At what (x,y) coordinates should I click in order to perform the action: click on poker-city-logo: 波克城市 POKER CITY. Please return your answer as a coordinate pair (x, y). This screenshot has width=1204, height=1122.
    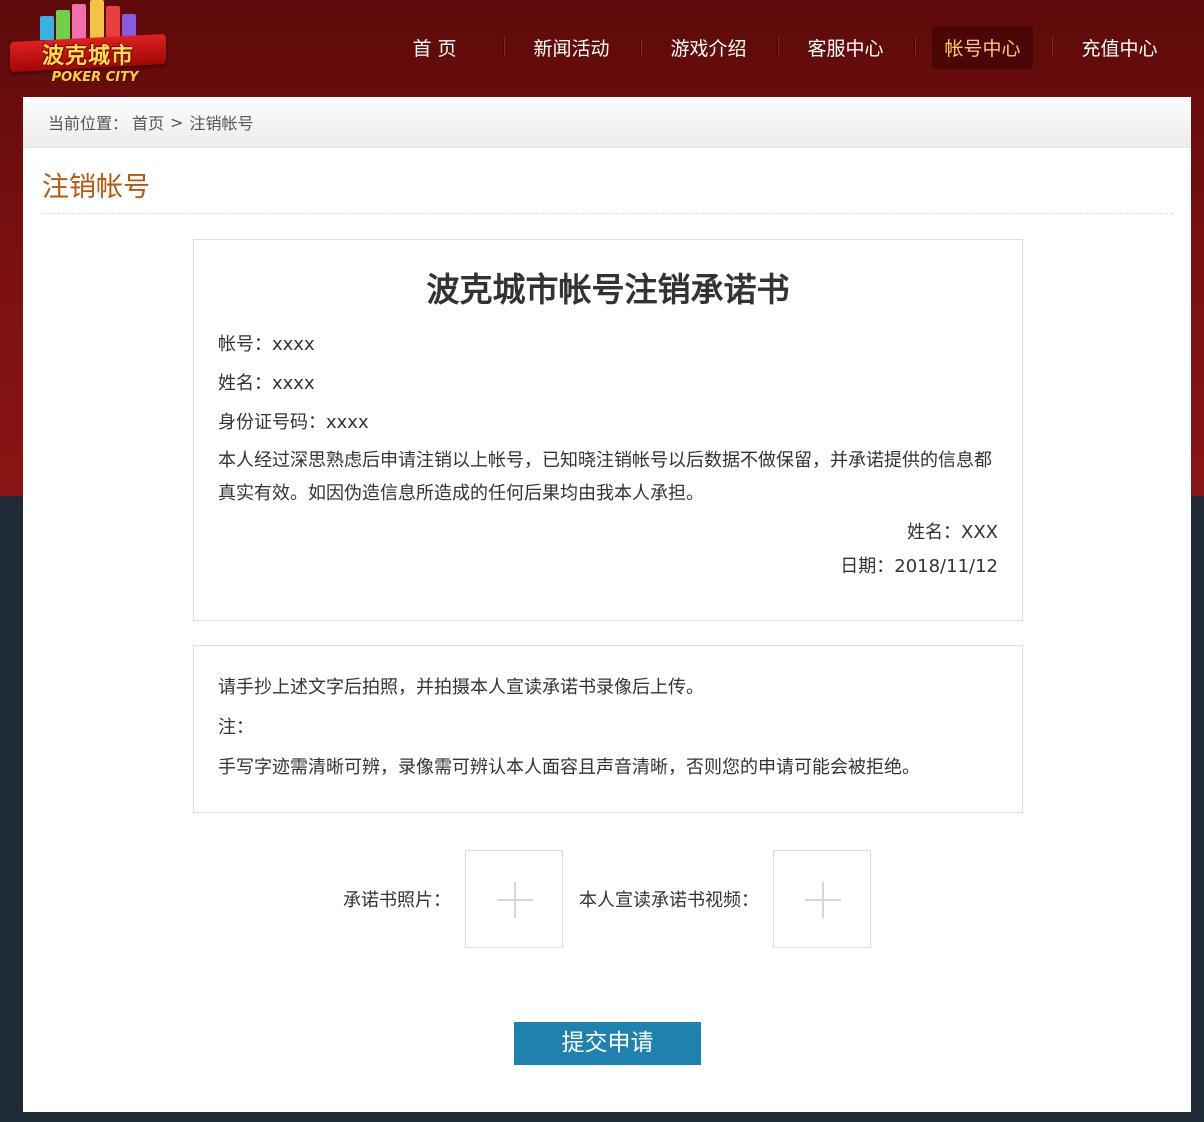
    Looking at the image, I should click on (88, 45).